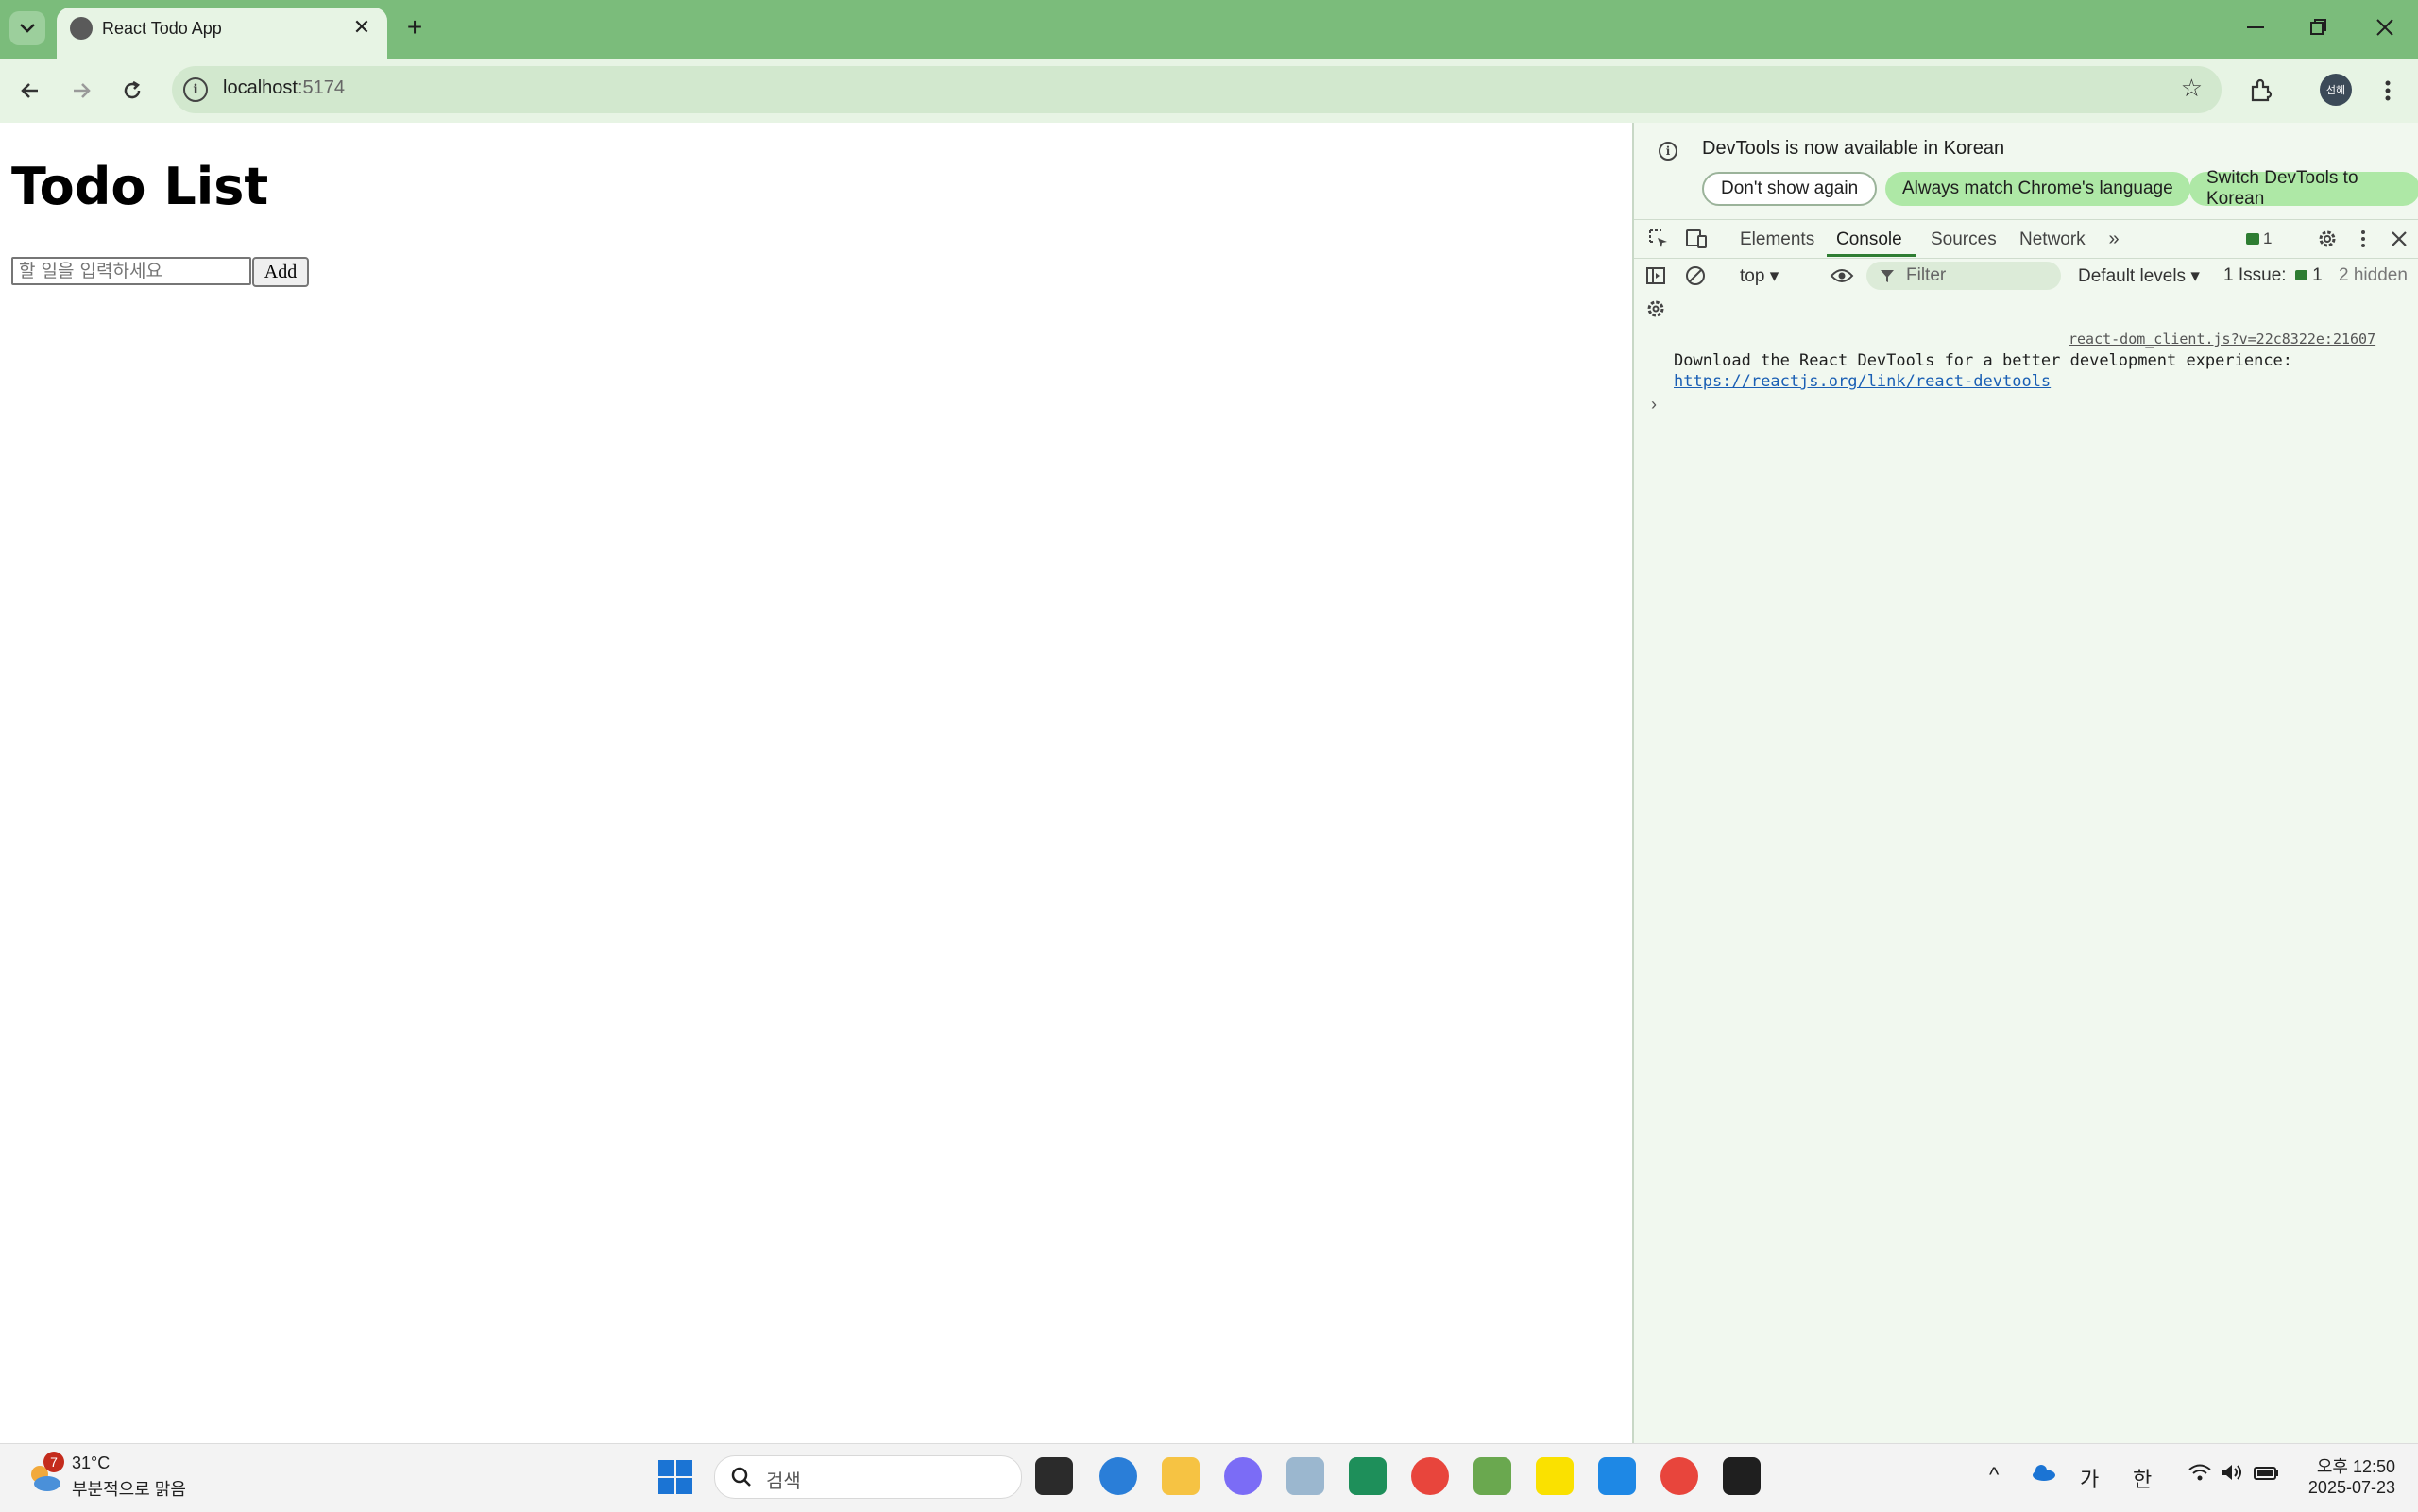  What do you see at coordinates (1555, 1476) in the screenshot?
I see `kakaotalk-icon` at bounding box center [1555, 1476].